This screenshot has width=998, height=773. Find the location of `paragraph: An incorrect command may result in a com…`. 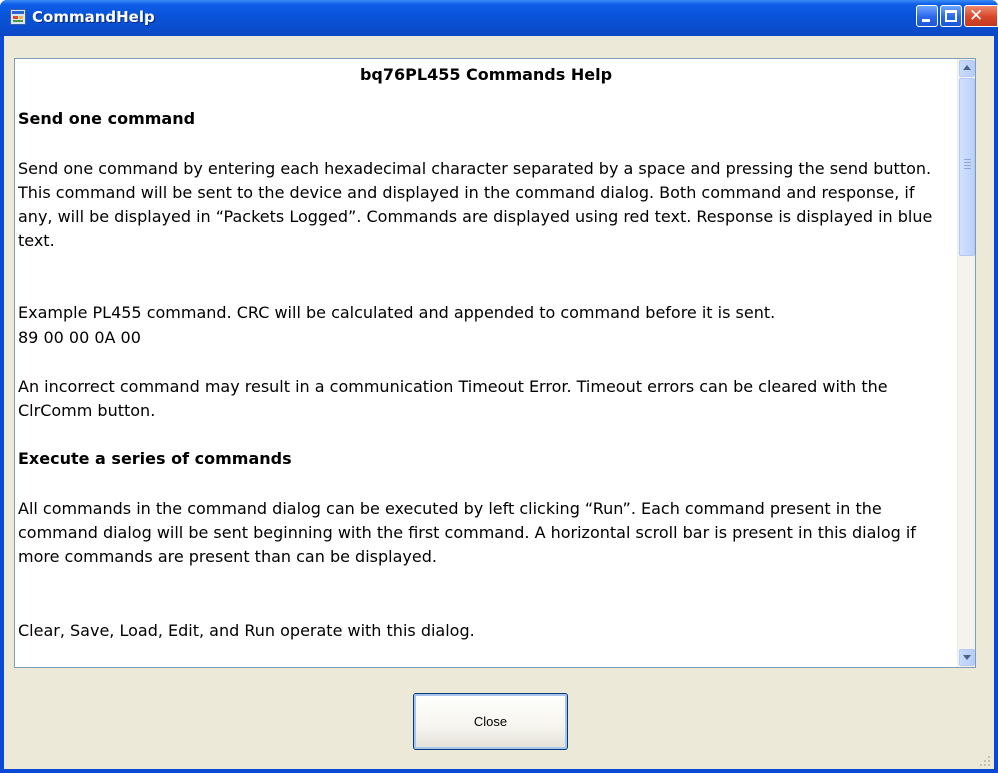

paragraph: An incorrect command may result in a com… is located at coordinates (453, 398).